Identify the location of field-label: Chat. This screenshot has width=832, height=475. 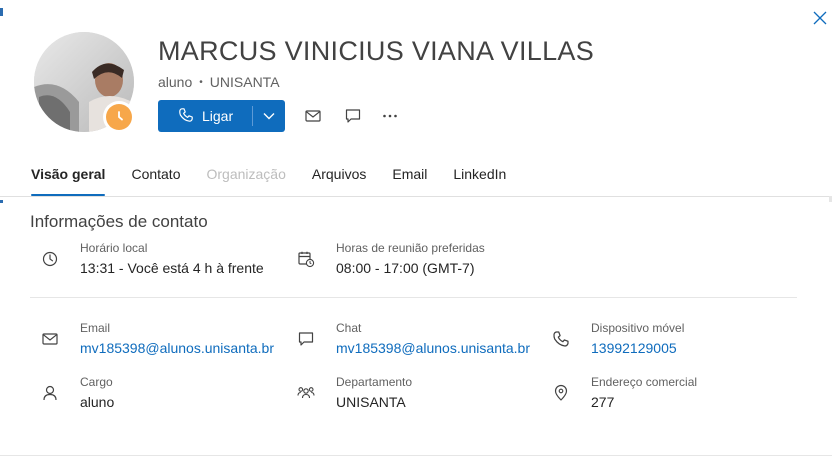
(349, 328).